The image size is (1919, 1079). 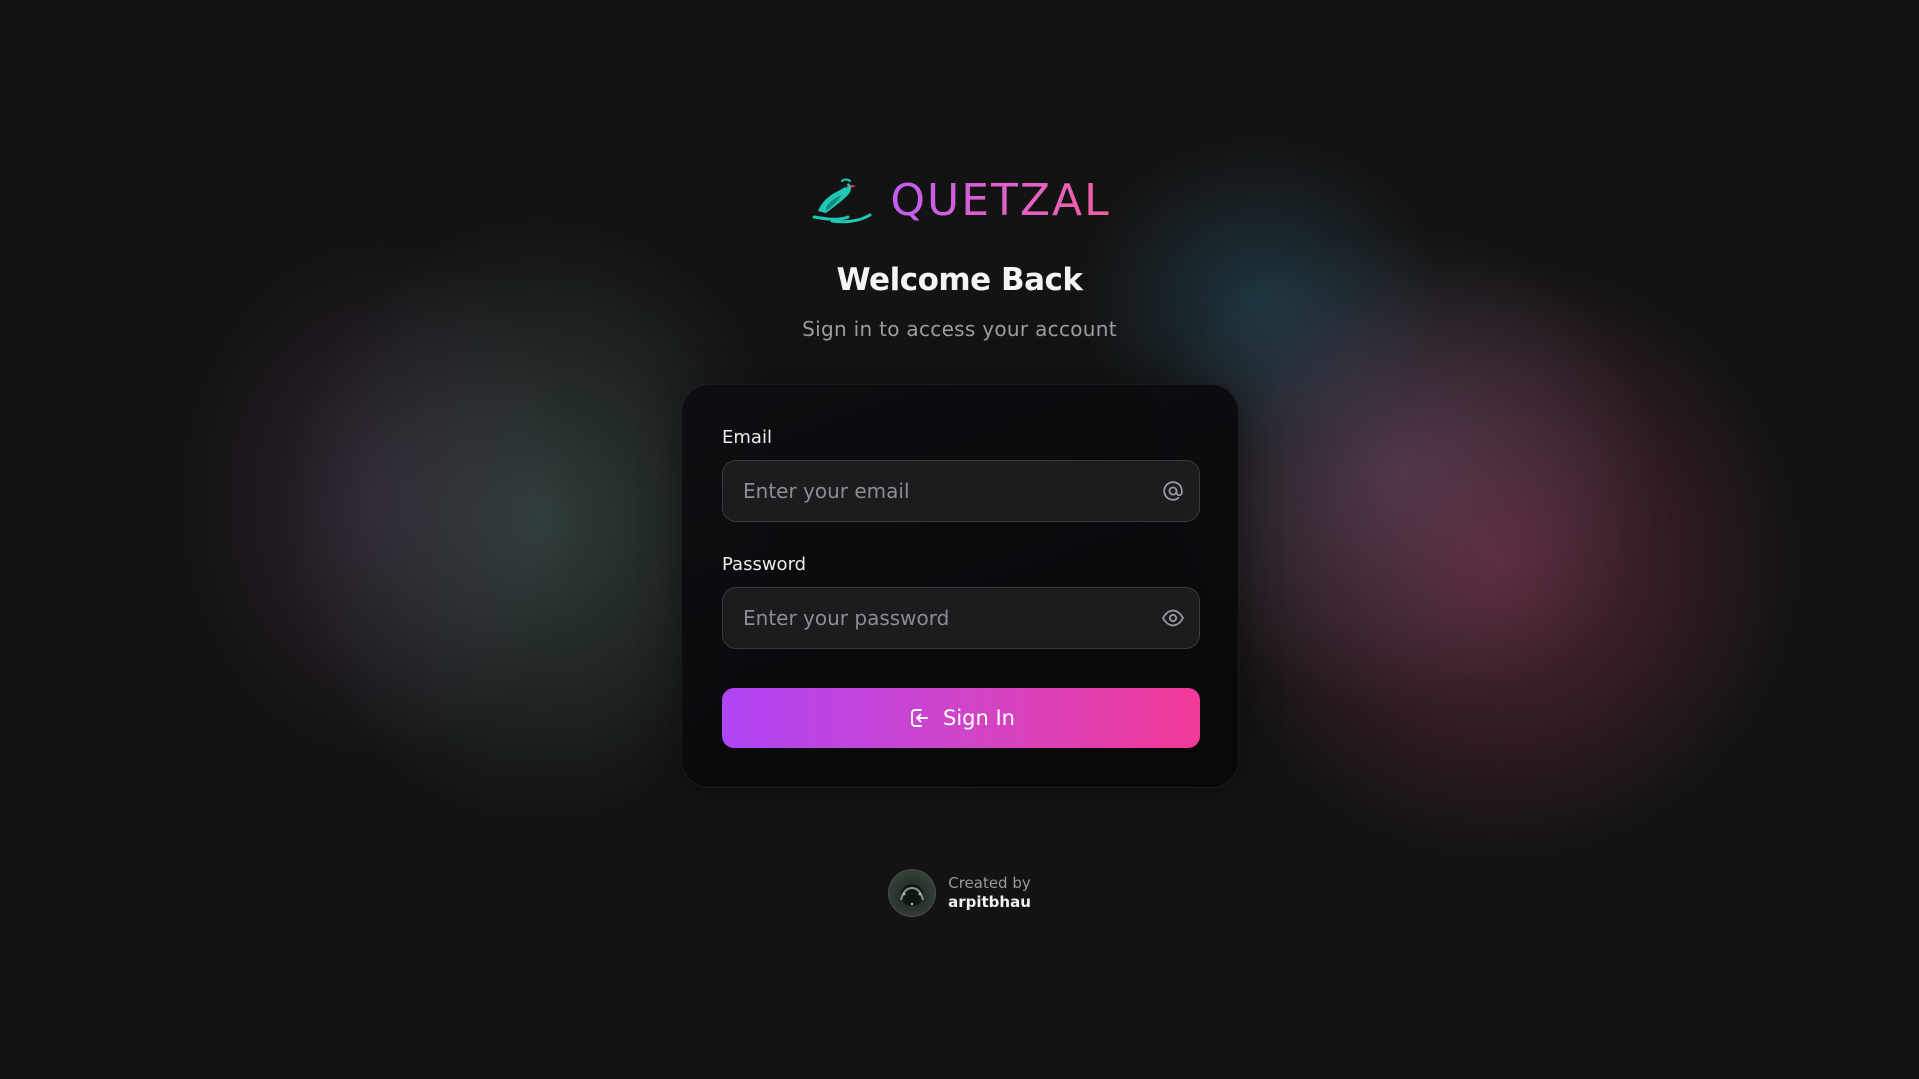 I want to click on author-avatar, so click(x=912, y=893).